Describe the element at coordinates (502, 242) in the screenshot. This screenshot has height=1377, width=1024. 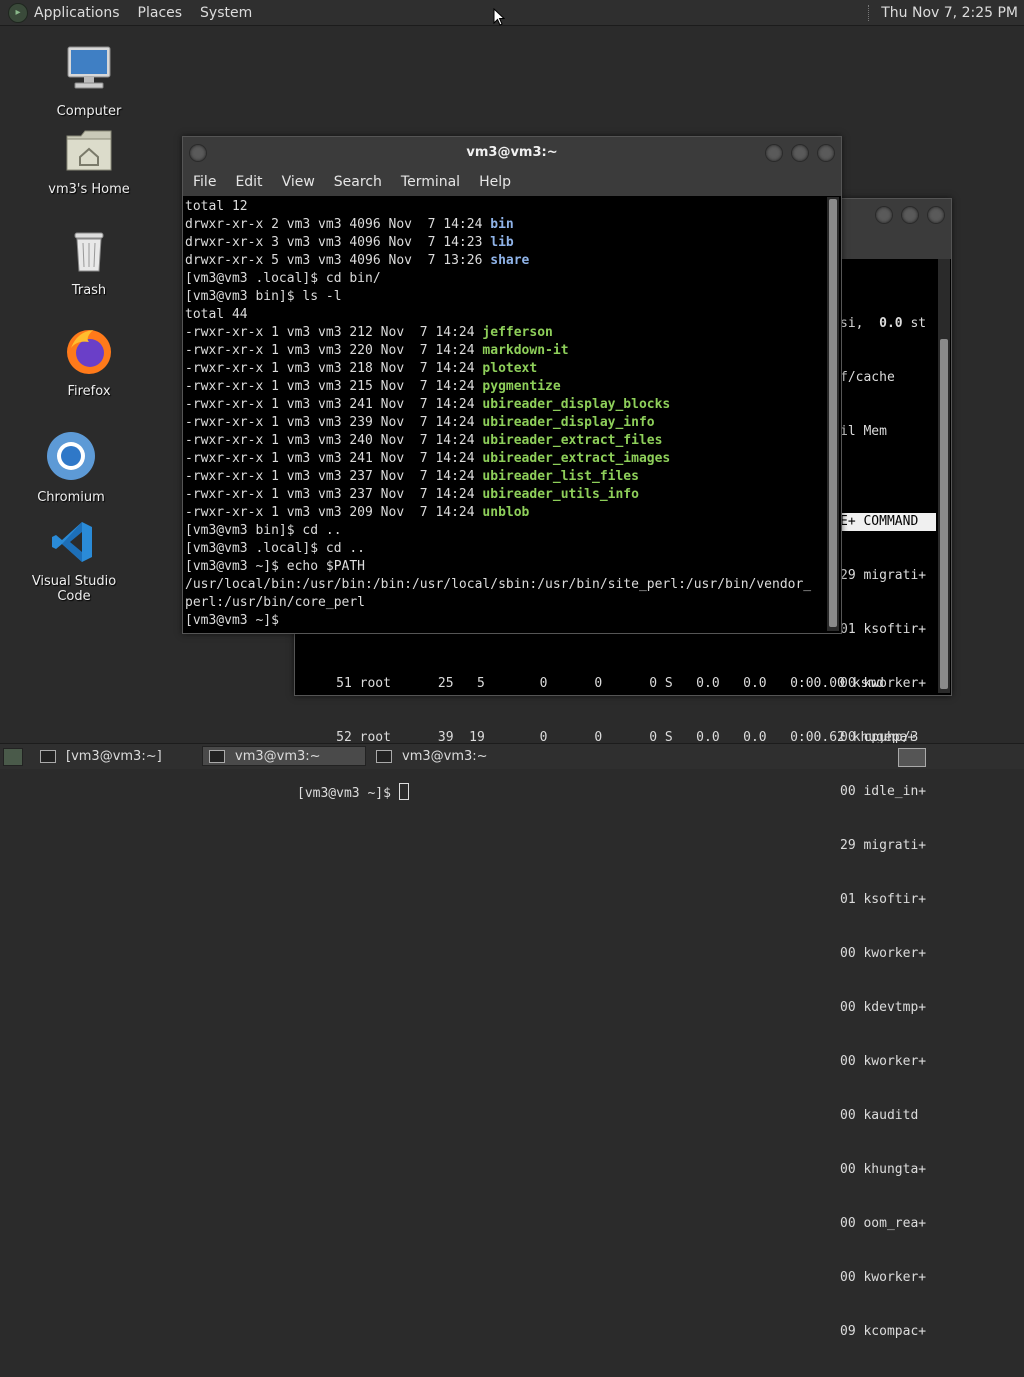
I see `directory-name: lib` at that location.